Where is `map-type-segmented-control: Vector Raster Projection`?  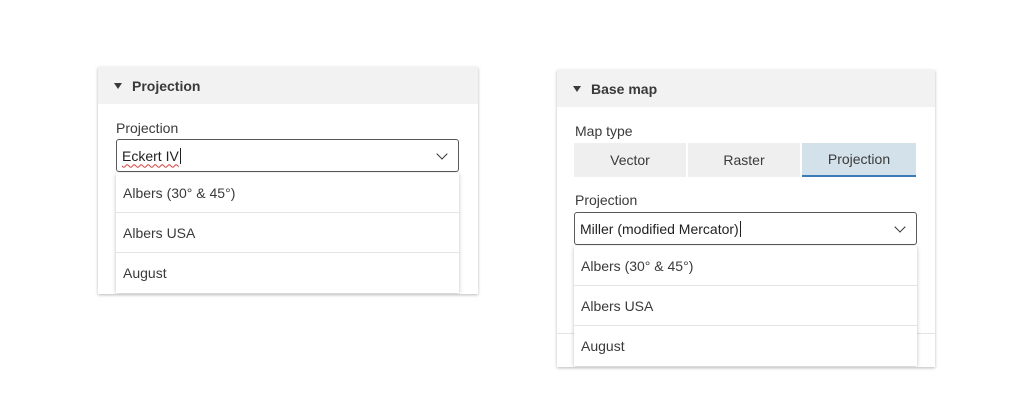 map-type-segmented-control: Vector Raster Projection is located at coordinates (745, 160).